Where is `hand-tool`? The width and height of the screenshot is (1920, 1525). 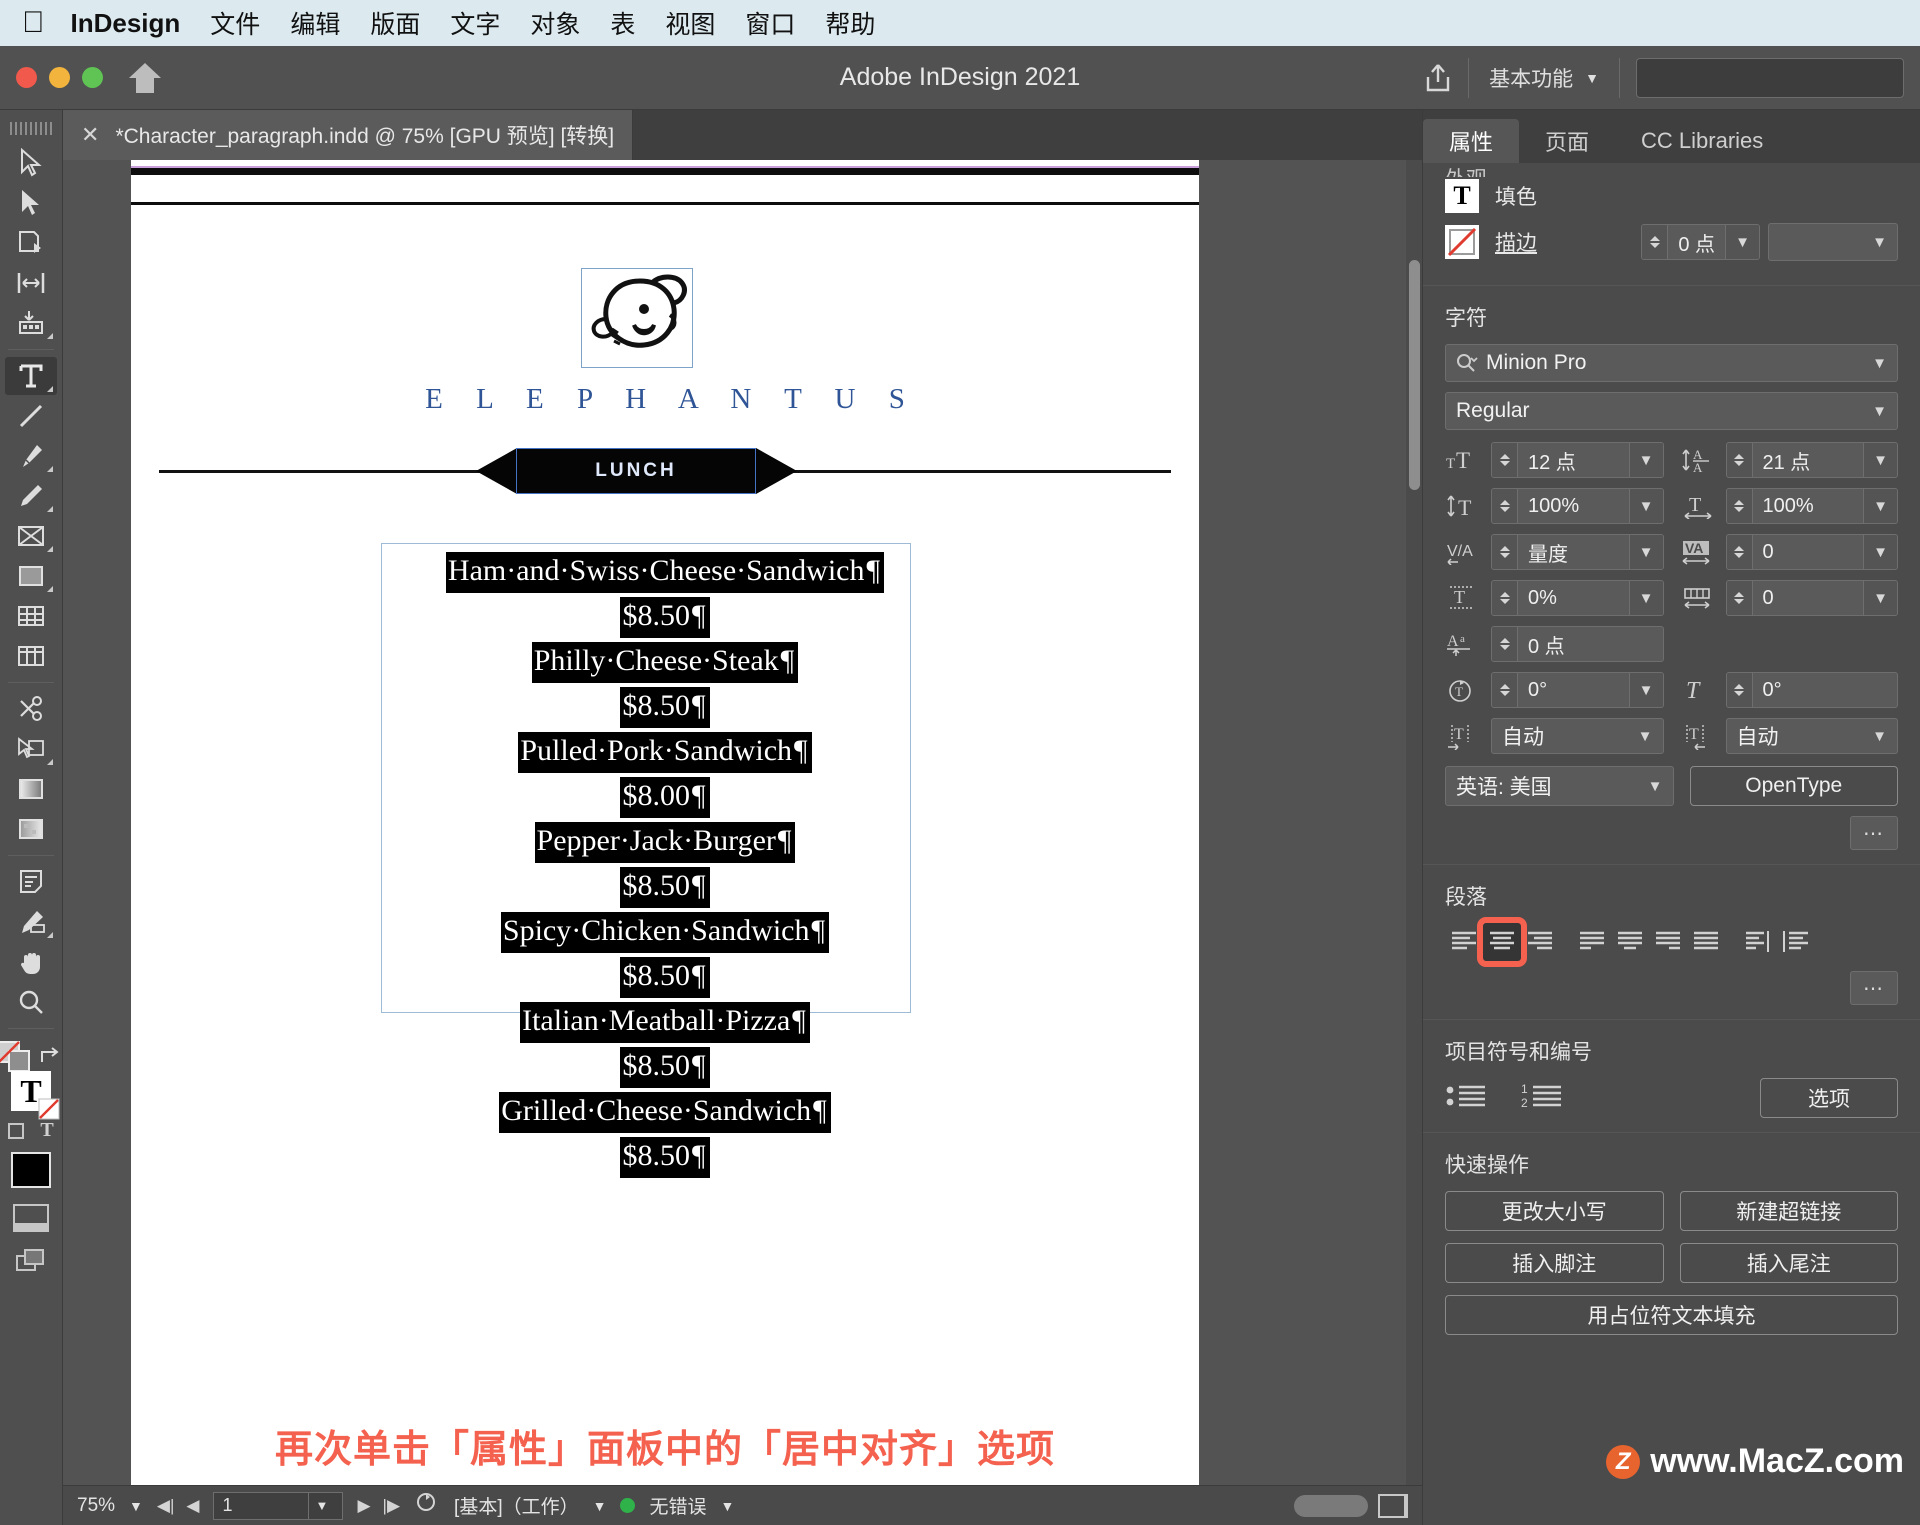
hand-tool is located at coordinates (31, 962).